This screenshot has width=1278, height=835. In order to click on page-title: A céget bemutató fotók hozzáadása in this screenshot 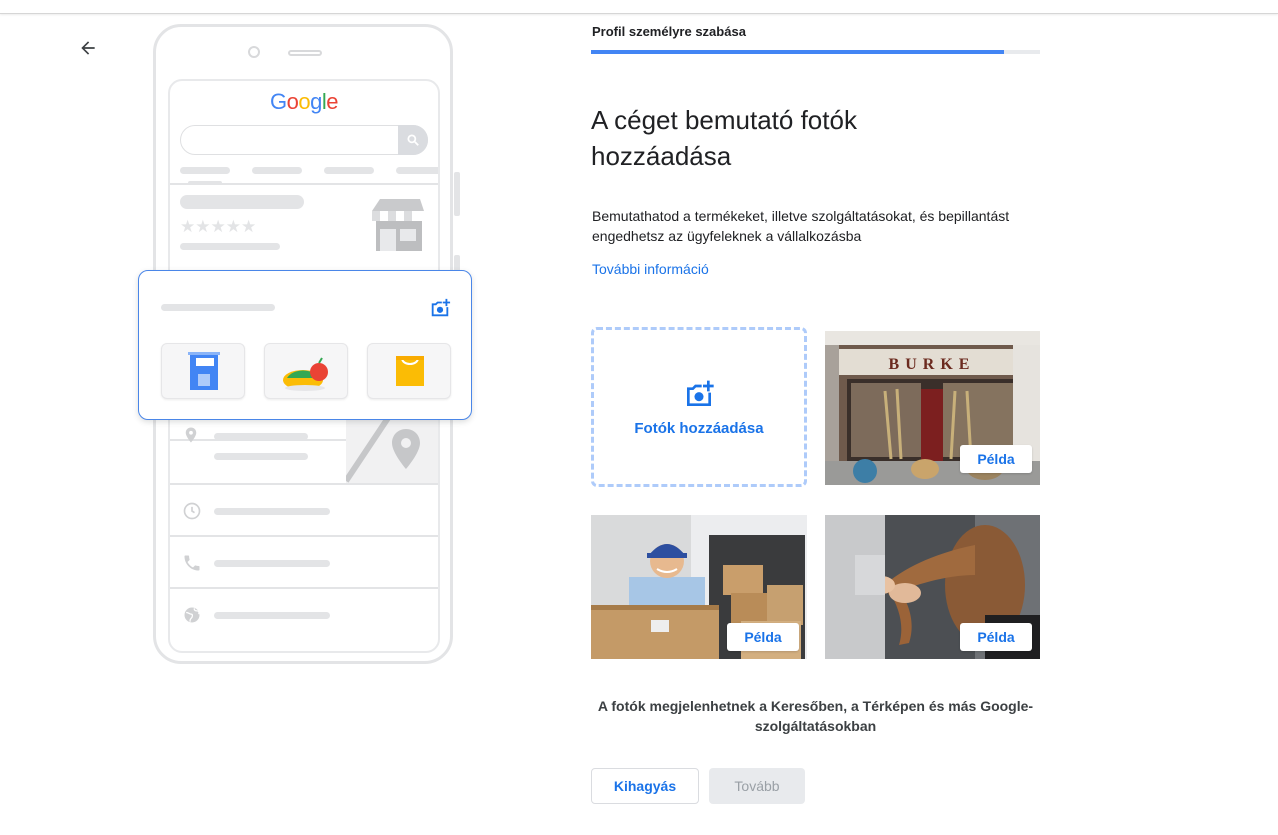, I will do `click(724, 138)`.